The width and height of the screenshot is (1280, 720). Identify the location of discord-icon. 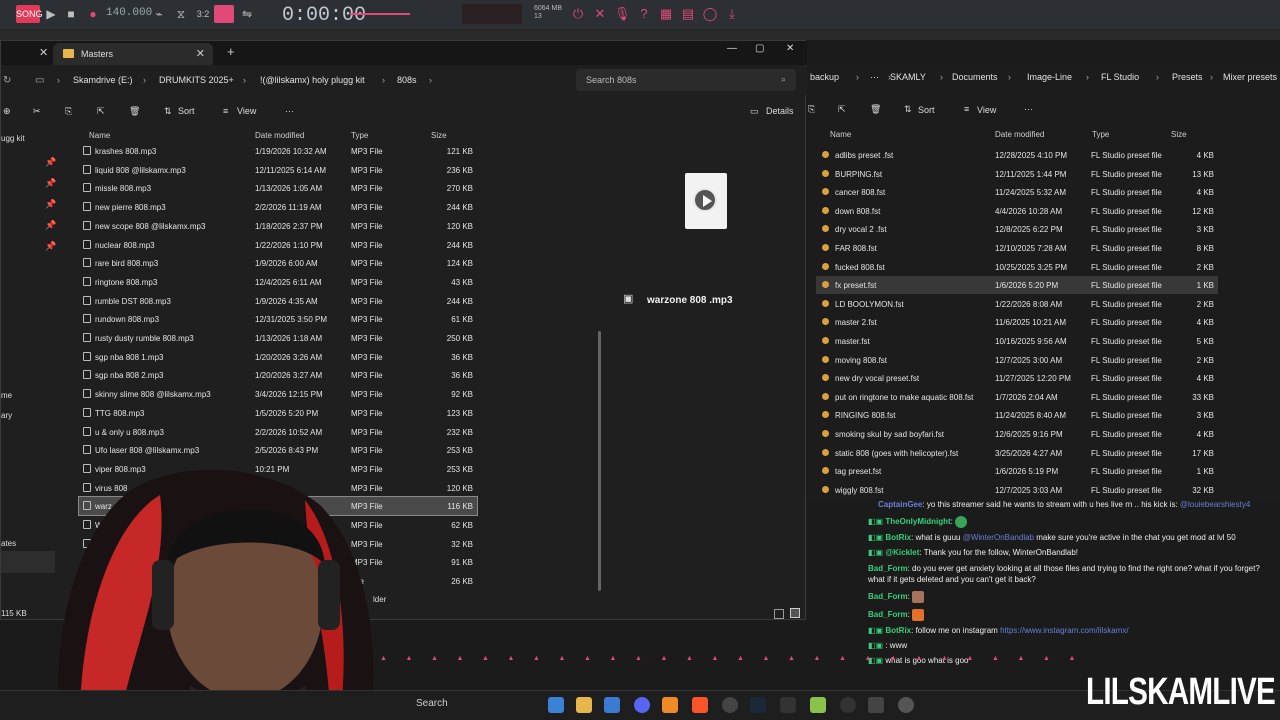
(642, 705).